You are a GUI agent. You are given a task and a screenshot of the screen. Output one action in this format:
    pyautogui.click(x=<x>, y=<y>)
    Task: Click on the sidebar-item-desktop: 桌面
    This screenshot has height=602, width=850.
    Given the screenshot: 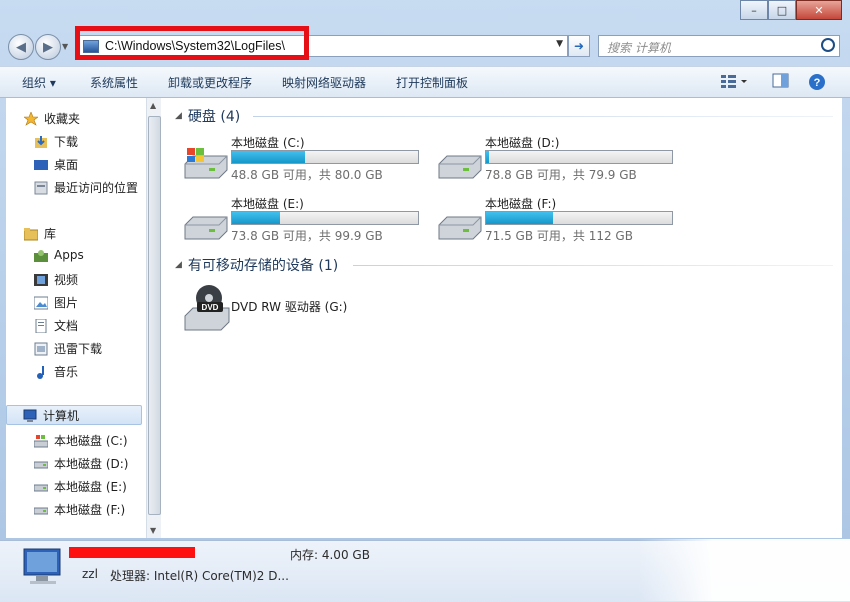 What is the action you would take?
    pyautogui.click(x=56, y=164)
    